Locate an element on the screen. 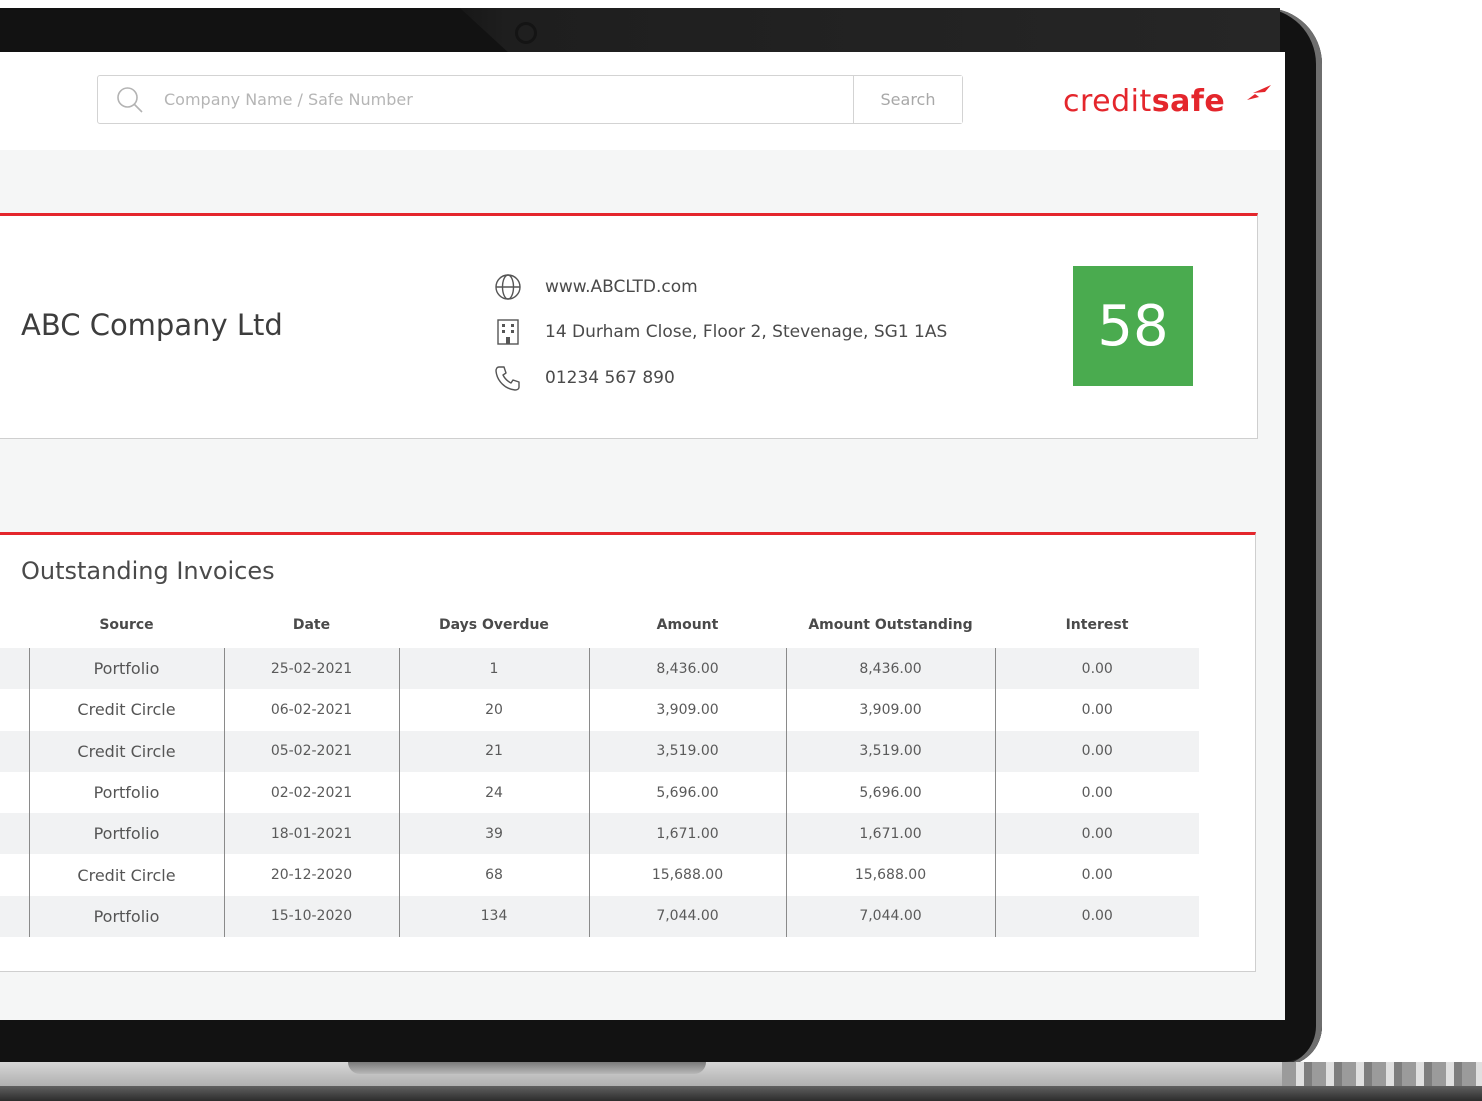  search-button: Search is located at coordinates (907, 99).